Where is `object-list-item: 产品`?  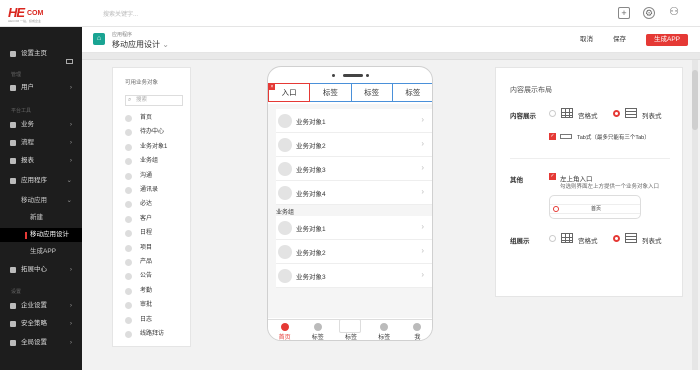 object-list-item: 产品 is located at coordinates (155, 262).